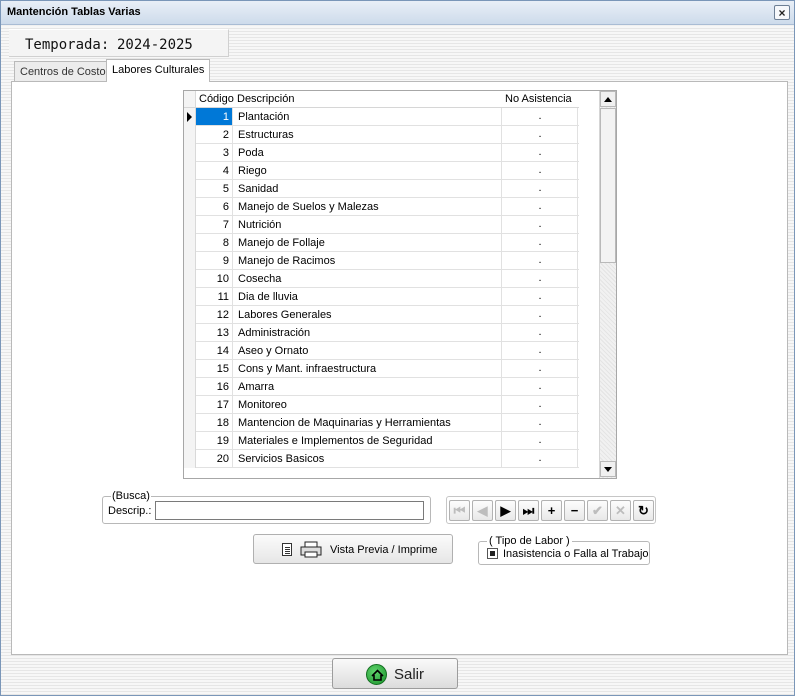 This screenshot has width=795, height=696. What do you see at coordinates (353, 549) in the screenshot?
I see `print-preview-button: Vista Previa / Imprime` at bounding box center [353, 549].